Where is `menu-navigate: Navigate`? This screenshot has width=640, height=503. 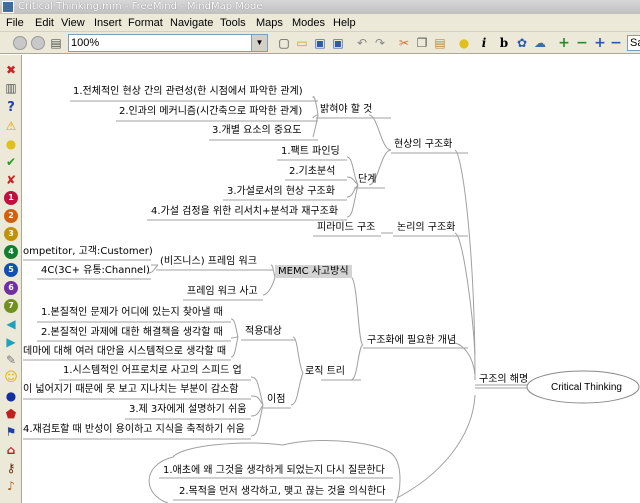
menu-navigate: Navigate is located at coordinates (191, 23).